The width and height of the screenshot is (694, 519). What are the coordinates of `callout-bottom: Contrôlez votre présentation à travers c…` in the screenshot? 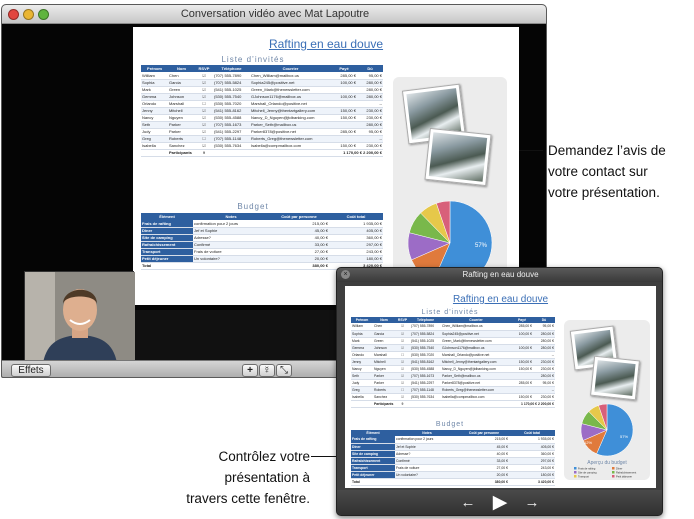 It's located at (225, 477).